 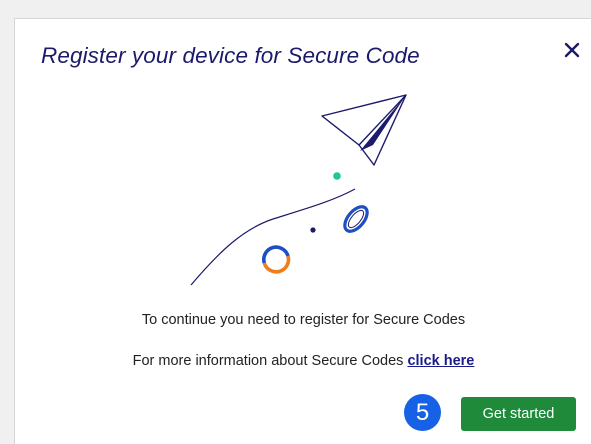 I want to click on navy-dot-icon, so click(x=313, y=230).